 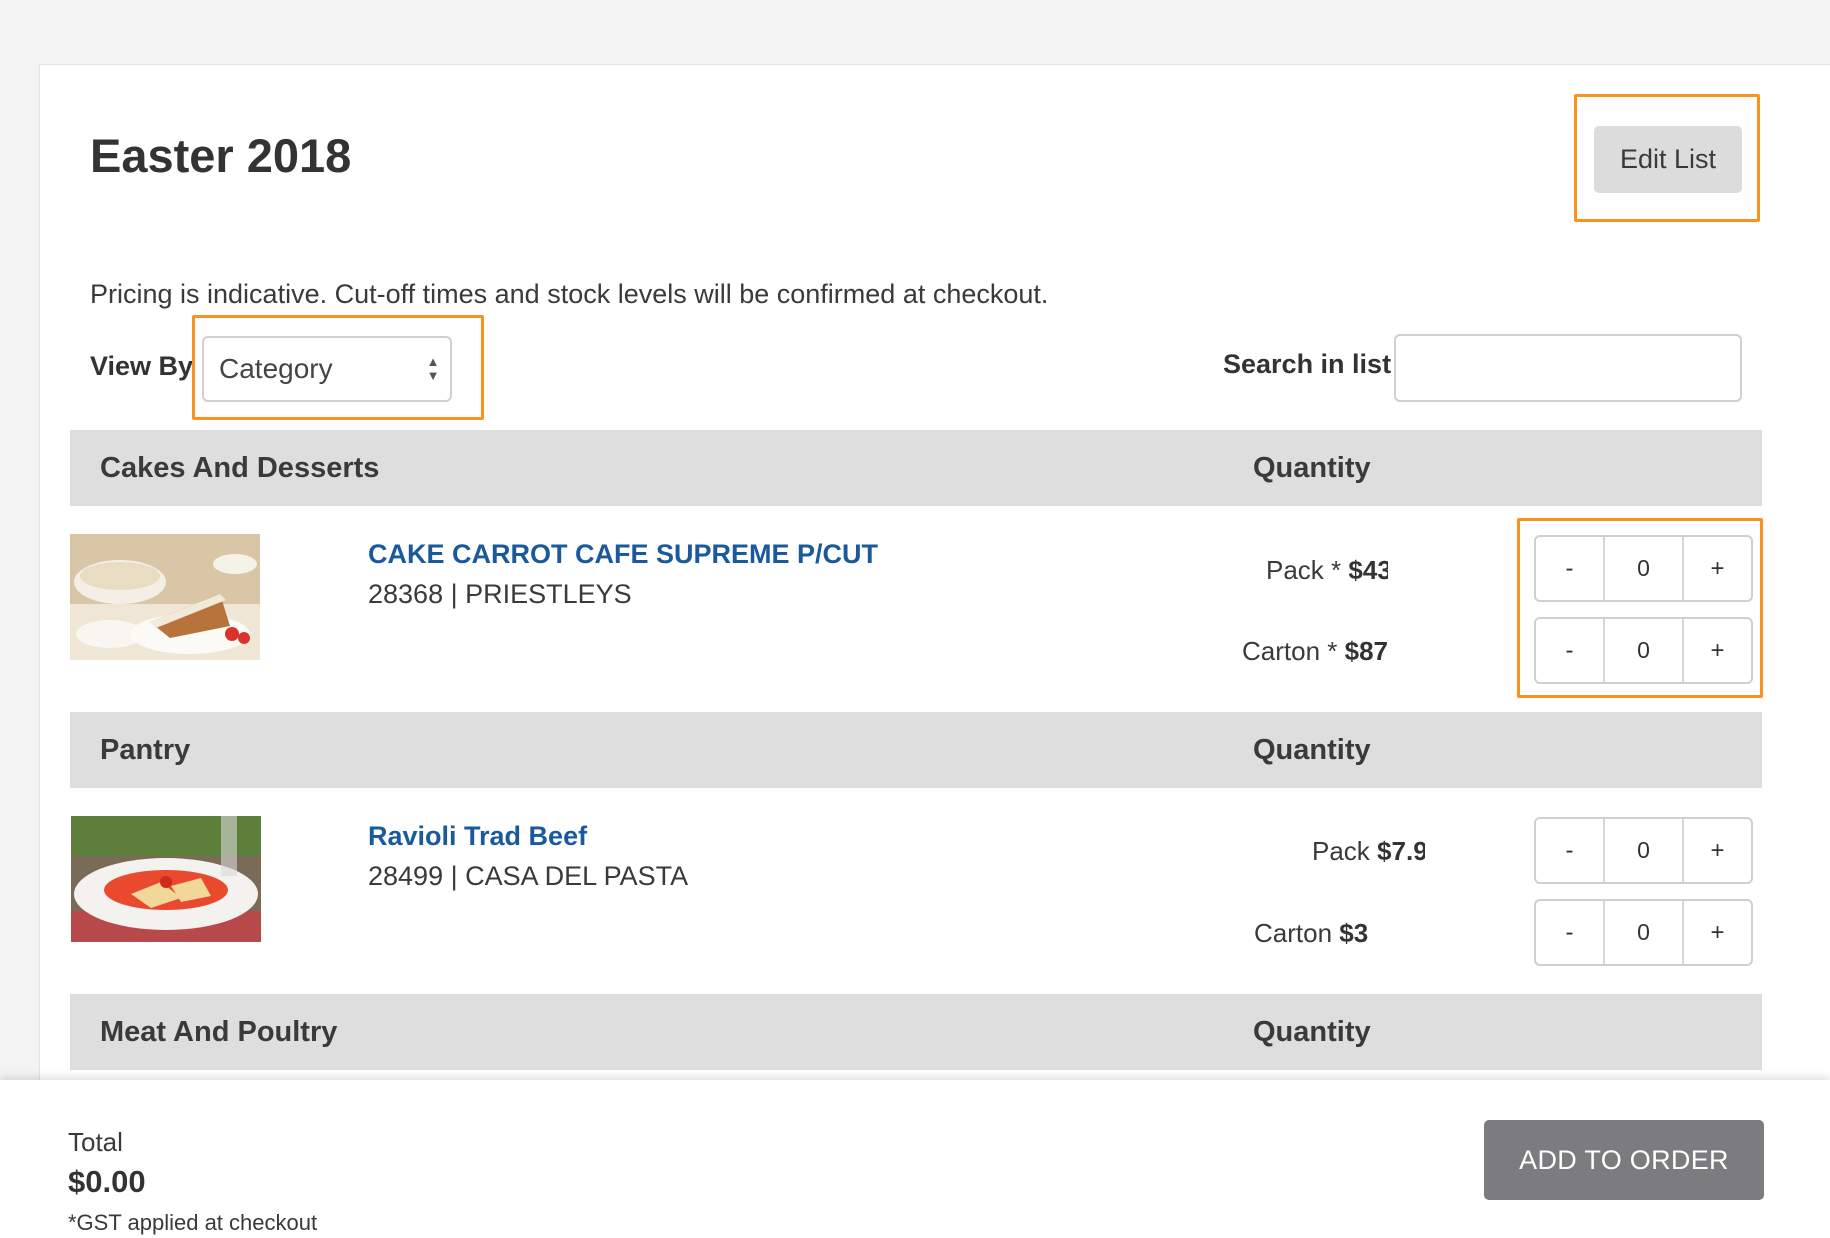 What do you see at coordinates (528, 876) in the screenshot?
I see `product-meta: 28499 | CASA DEL PASTA` at bounding box center [528, 876].